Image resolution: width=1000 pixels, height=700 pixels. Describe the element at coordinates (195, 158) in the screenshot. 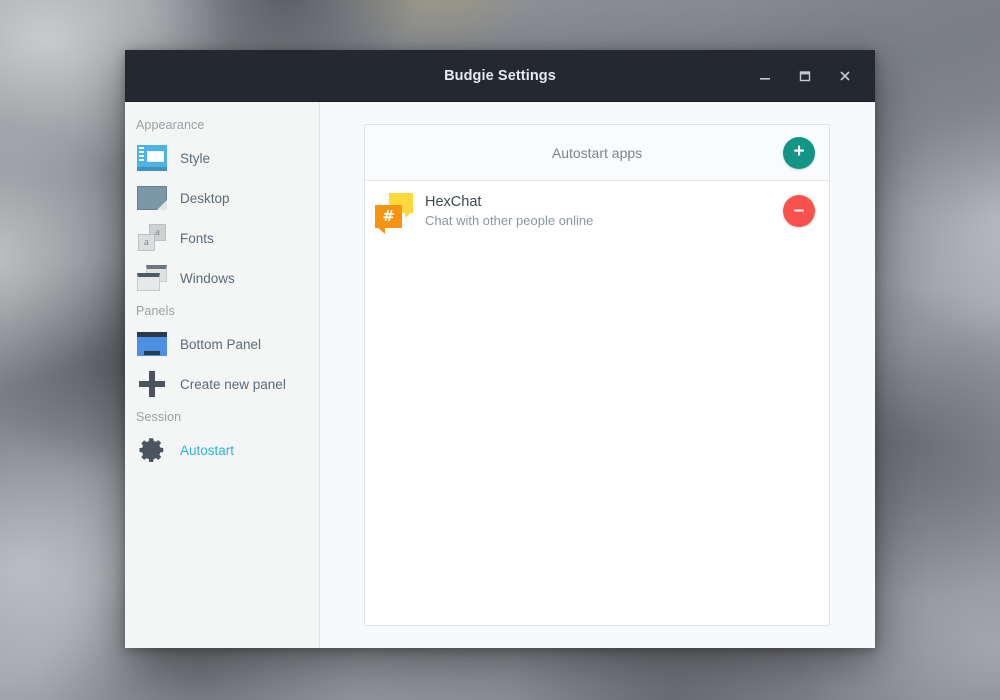

I see `sidebar-item-label: Style` at that location.